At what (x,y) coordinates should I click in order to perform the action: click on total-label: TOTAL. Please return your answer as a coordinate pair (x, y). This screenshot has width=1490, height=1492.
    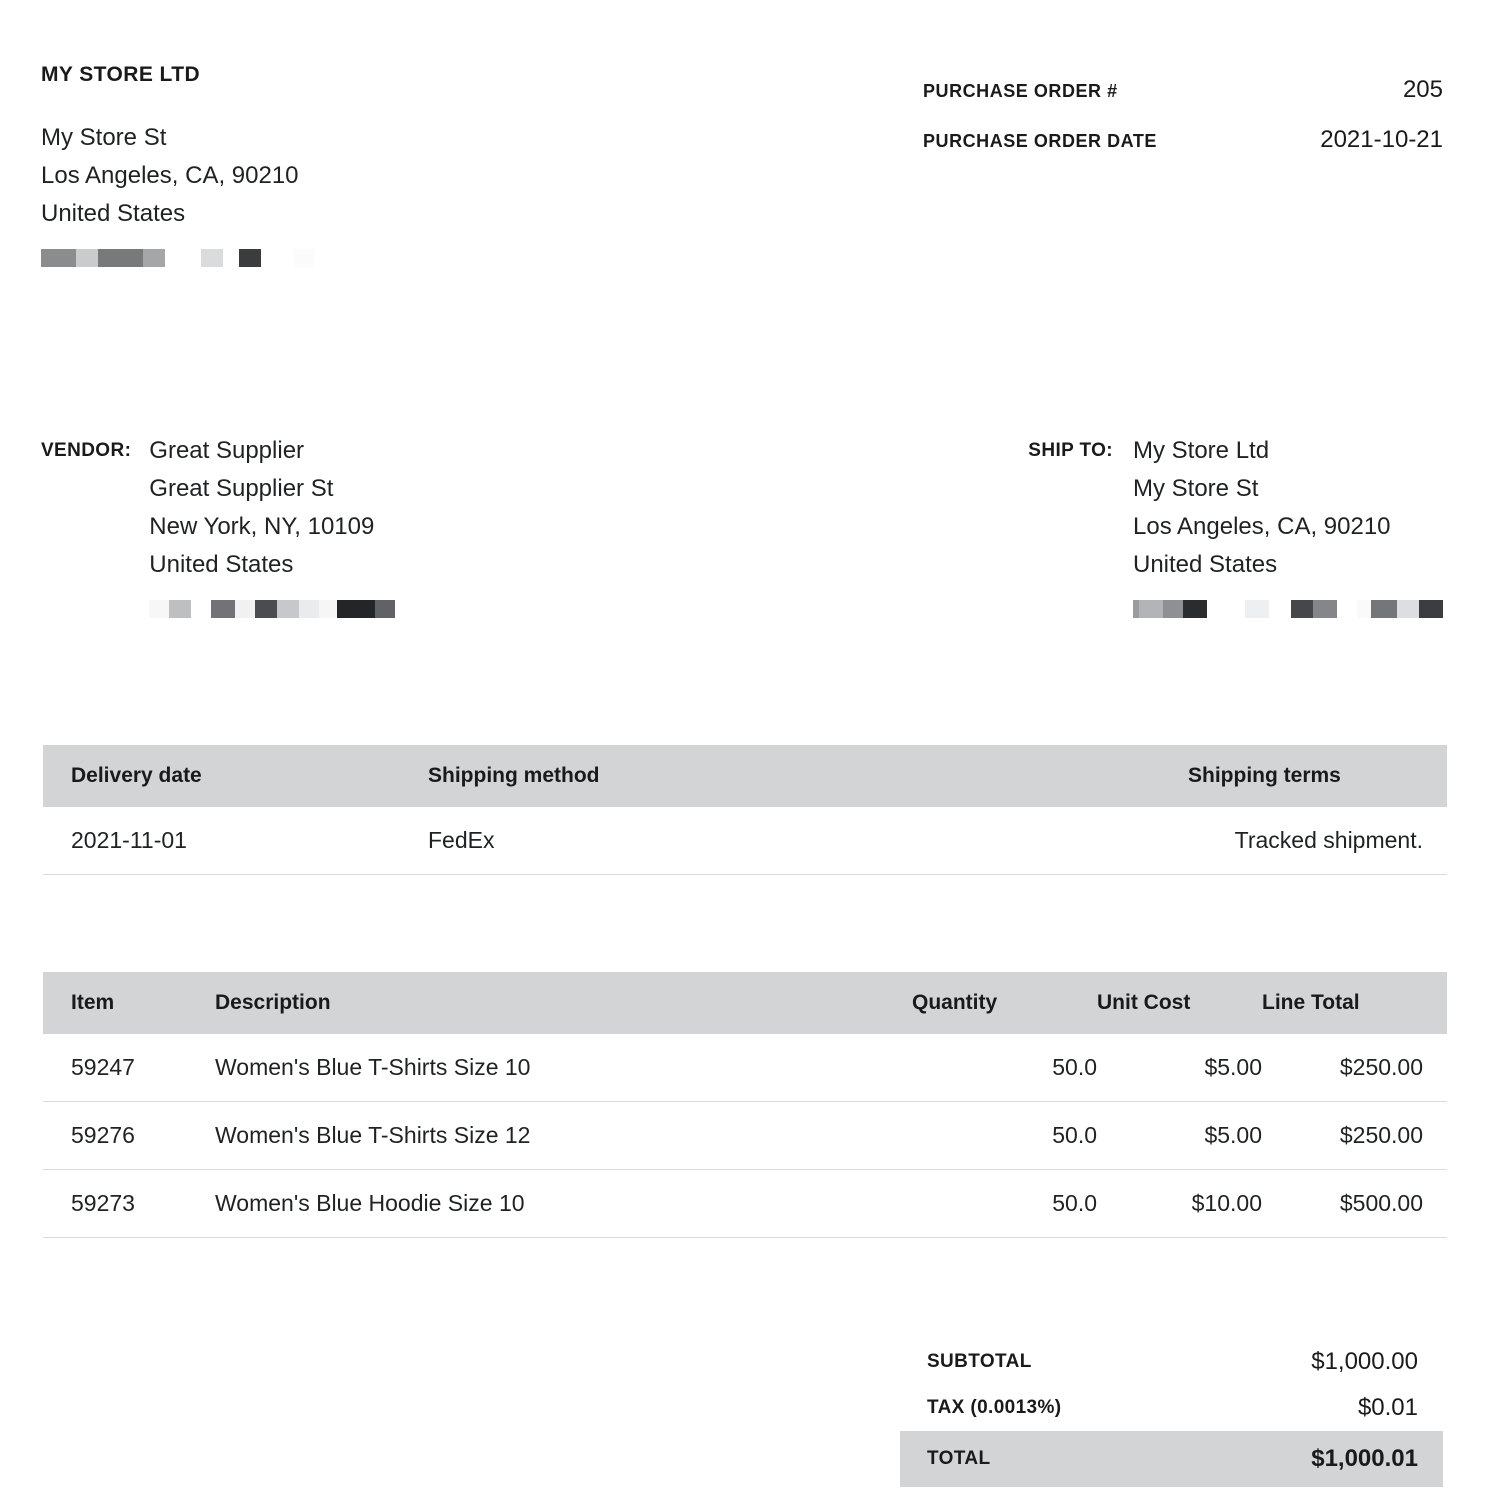
    Looking at the image, I should click on (1045, 1459).